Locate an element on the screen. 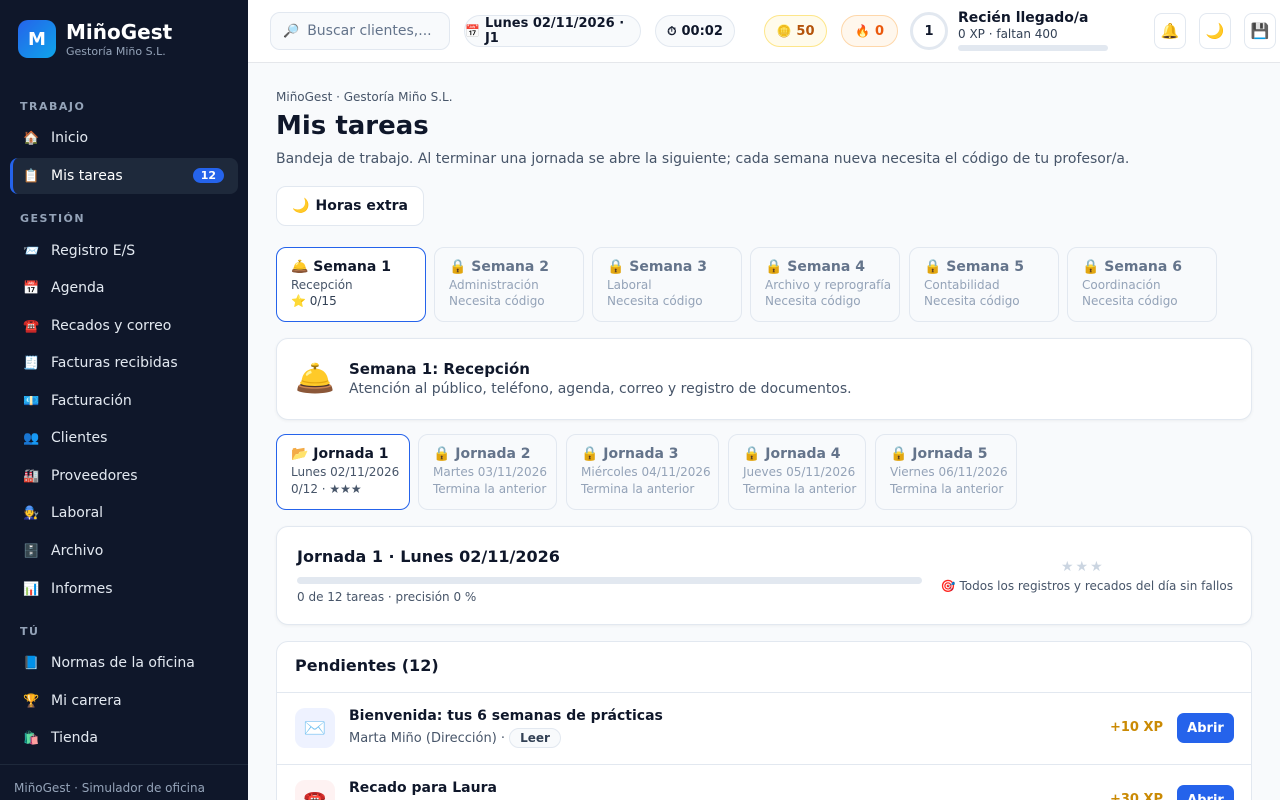 Image resolution: width=1280 pixels, height=800 pixels. level-info: Recién llegado/a 0 XP · faltan 400 is located at coordinates (1033, 30).